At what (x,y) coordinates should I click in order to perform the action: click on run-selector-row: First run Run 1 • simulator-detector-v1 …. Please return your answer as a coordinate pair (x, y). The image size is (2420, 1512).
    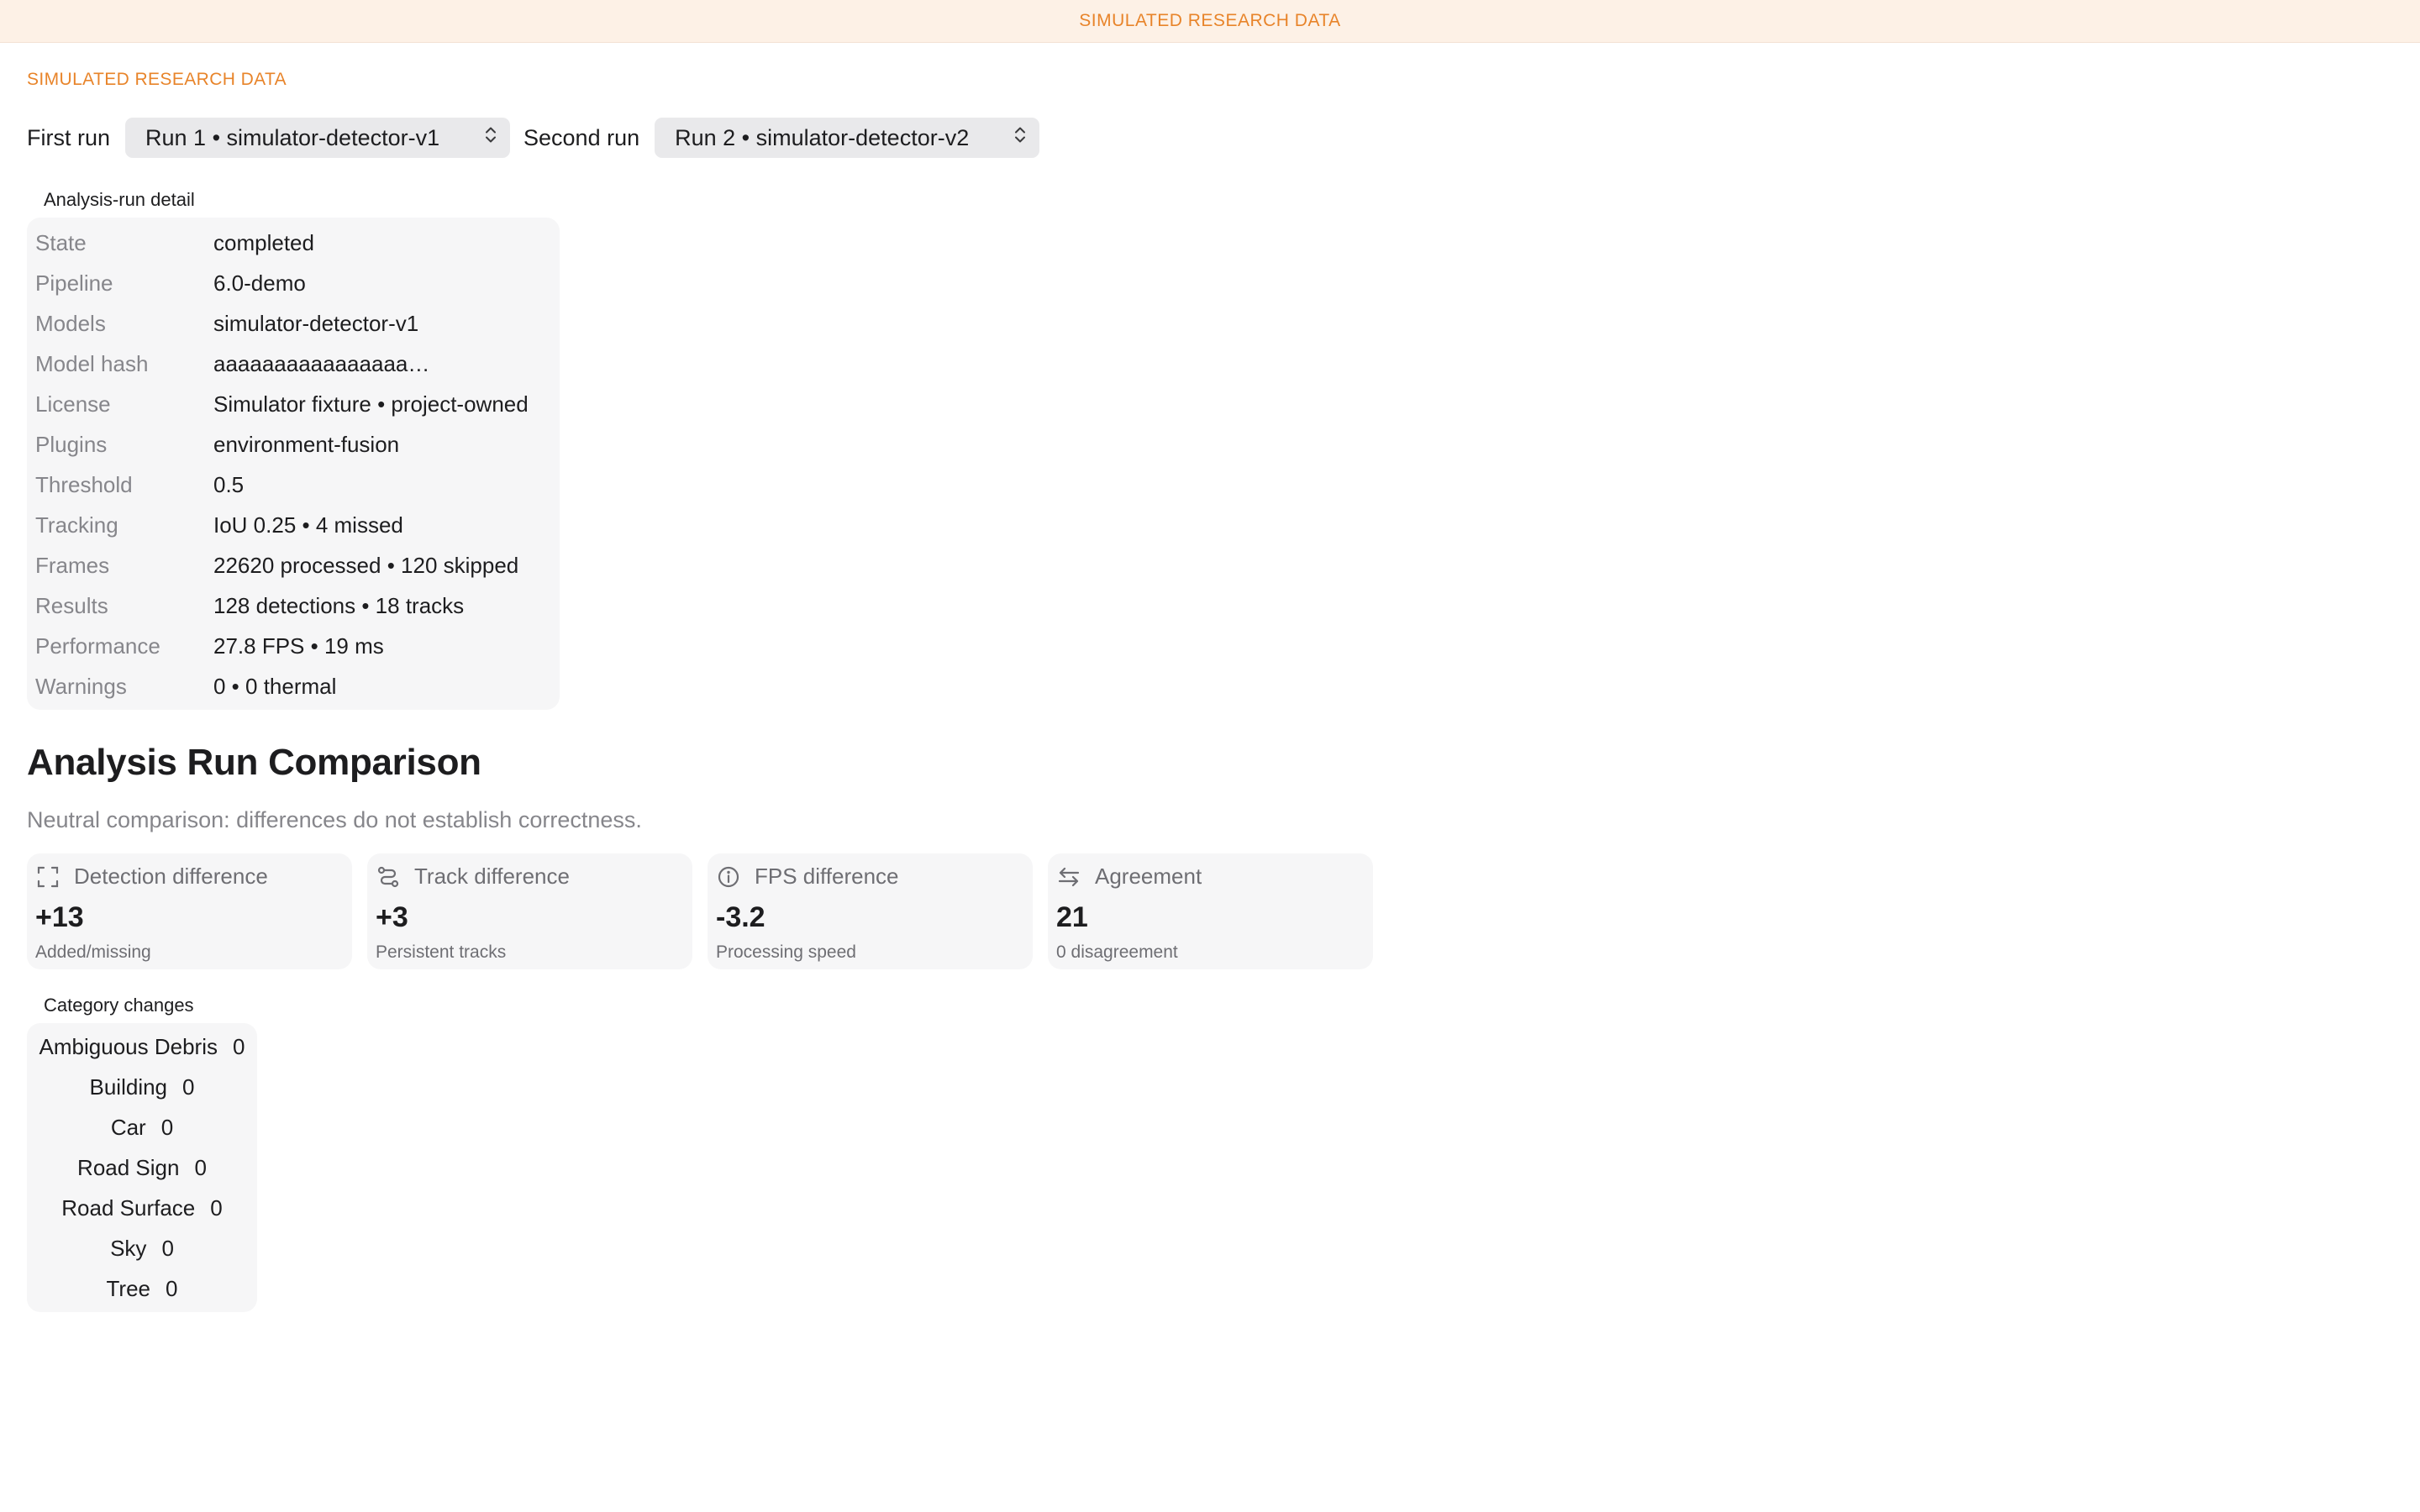
    Looking at the image, I should click on (1210, 138).